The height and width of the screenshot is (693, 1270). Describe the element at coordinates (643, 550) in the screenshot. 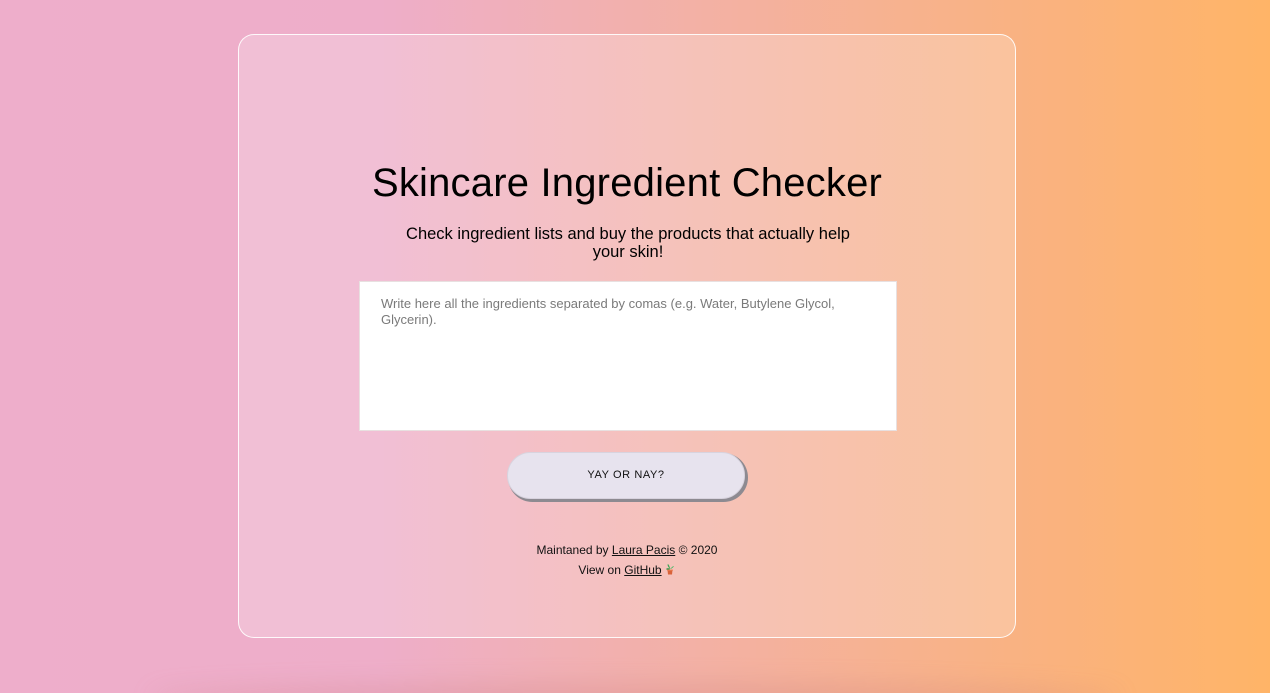

I see `author-link: Laura Pacis` at that location.